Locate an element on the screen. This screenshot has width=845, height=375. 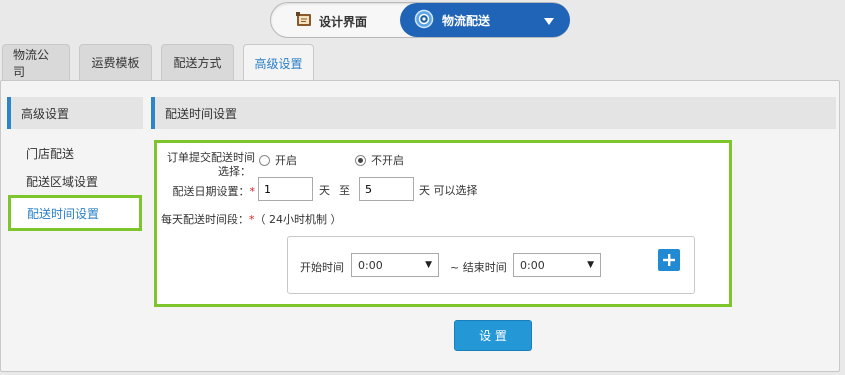
daily-period-label-text: 每天配送时间段： is located at coordinates (205, 219).